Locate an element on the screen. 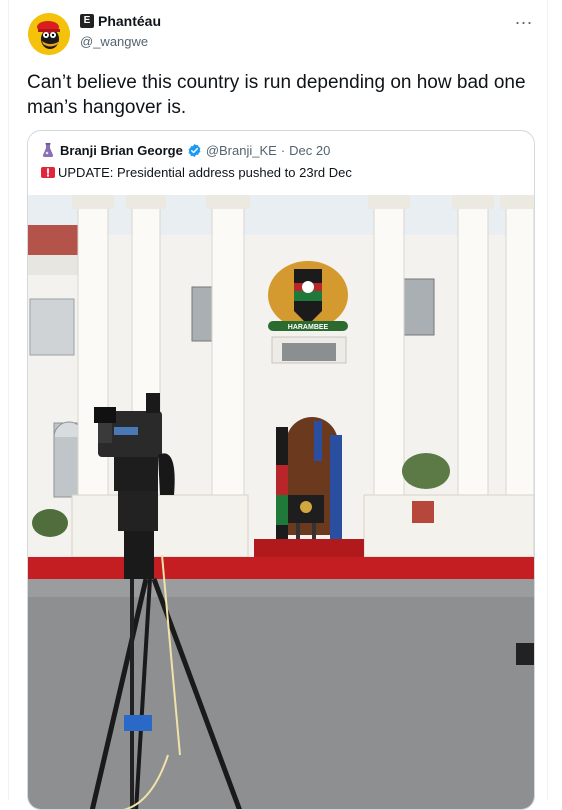 This screenshot has width=562, height=810. author-name-row: E Phantéau is located at coordinates (120, 21).